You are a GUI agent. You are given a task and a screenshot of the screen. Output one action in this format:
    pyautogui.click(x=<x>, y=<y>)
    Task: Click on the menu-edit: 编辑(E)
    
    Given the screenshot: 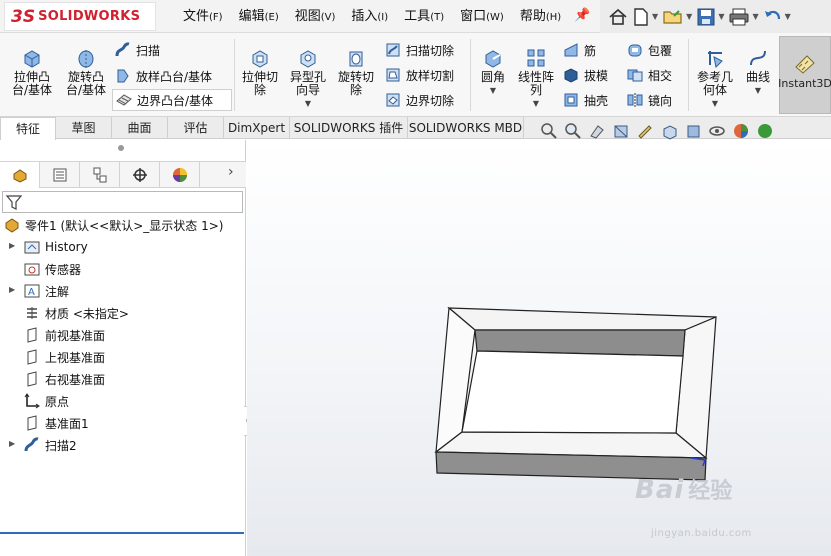 What is the action you would take?
    pyautogui.click(x=259, y=16)
    